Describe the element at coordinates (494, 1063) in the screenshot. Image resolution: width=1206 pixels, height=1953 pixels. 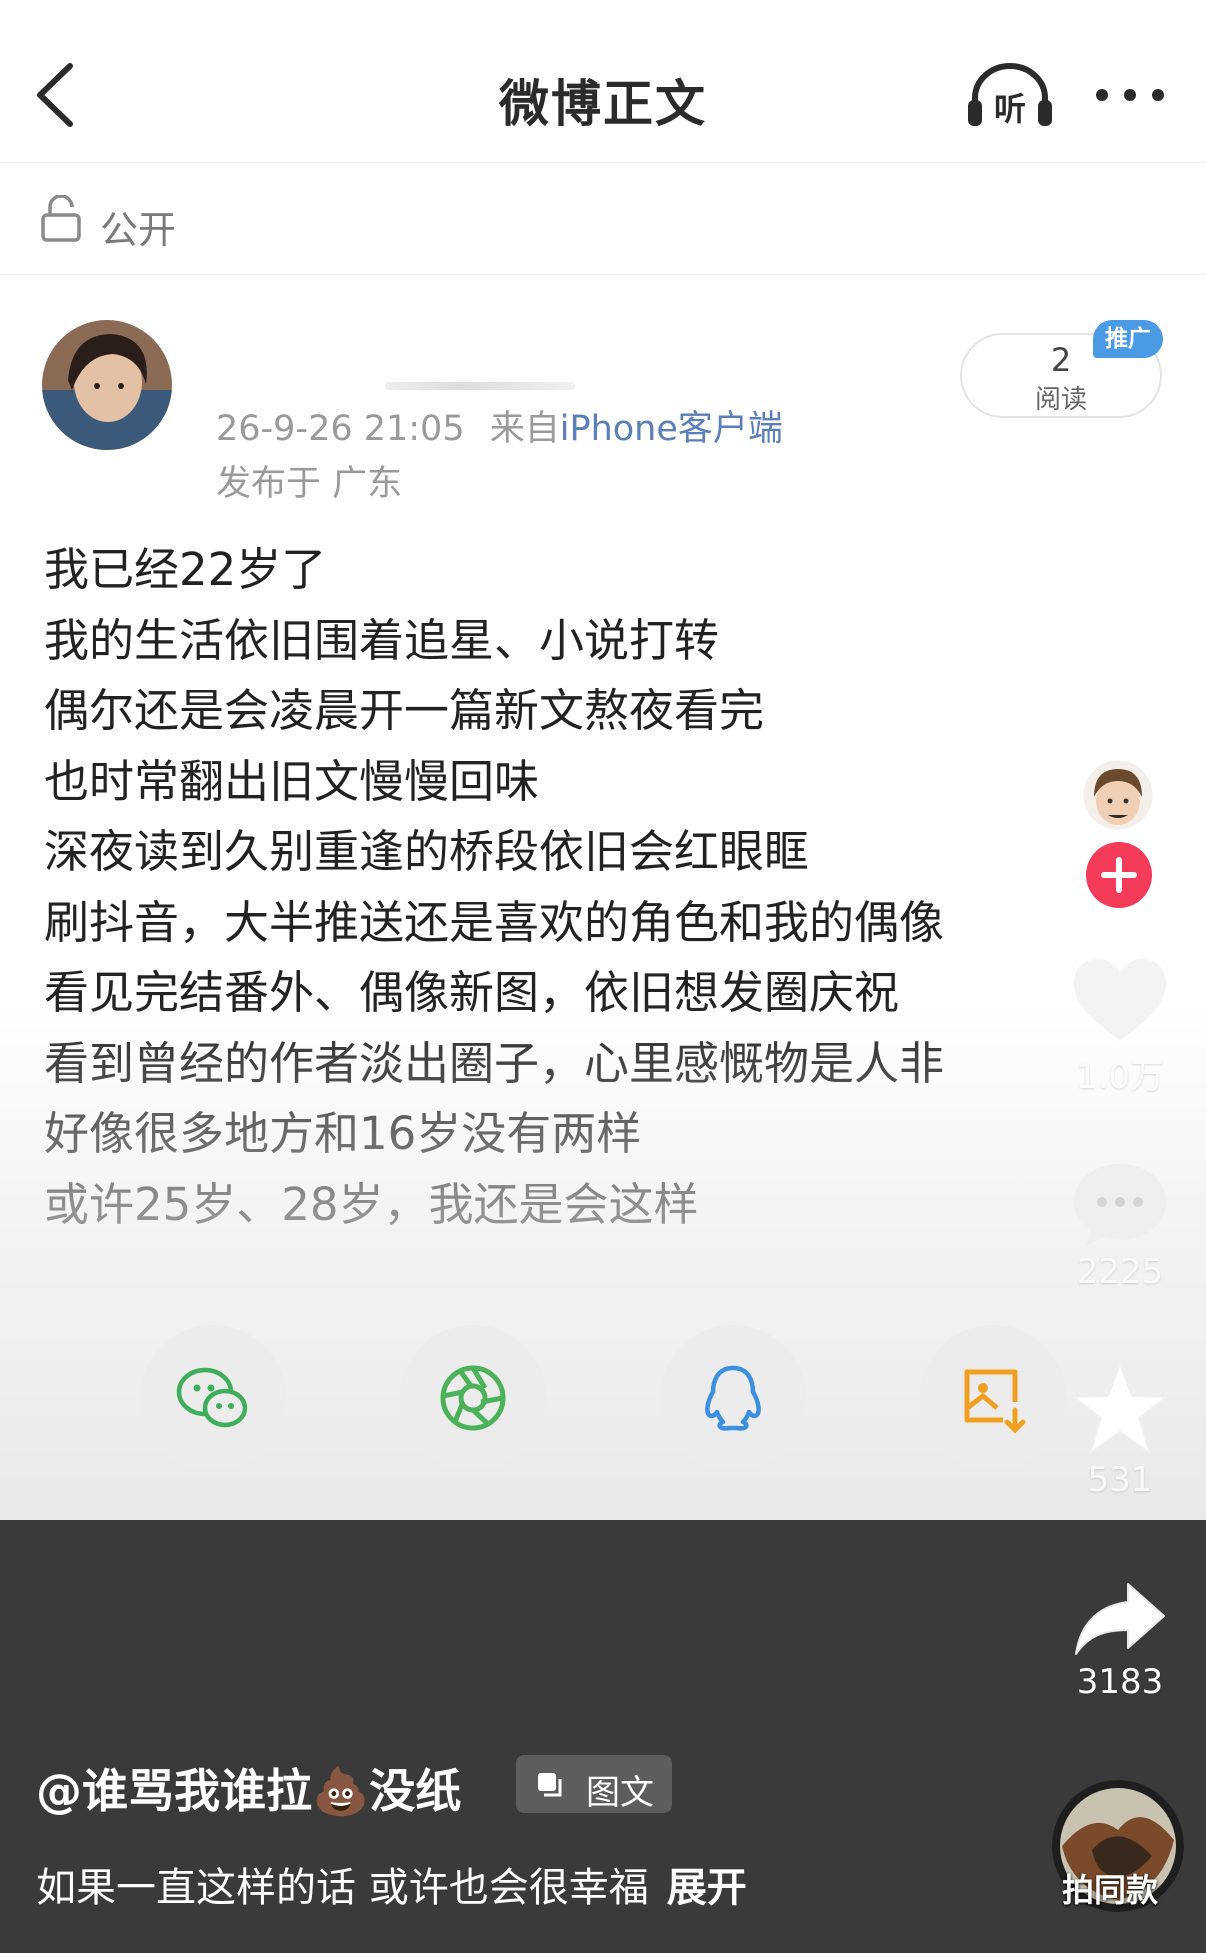
I see `post-line: 看到曾经的作者淡出圈子，心里感慨物是人非` at that location.